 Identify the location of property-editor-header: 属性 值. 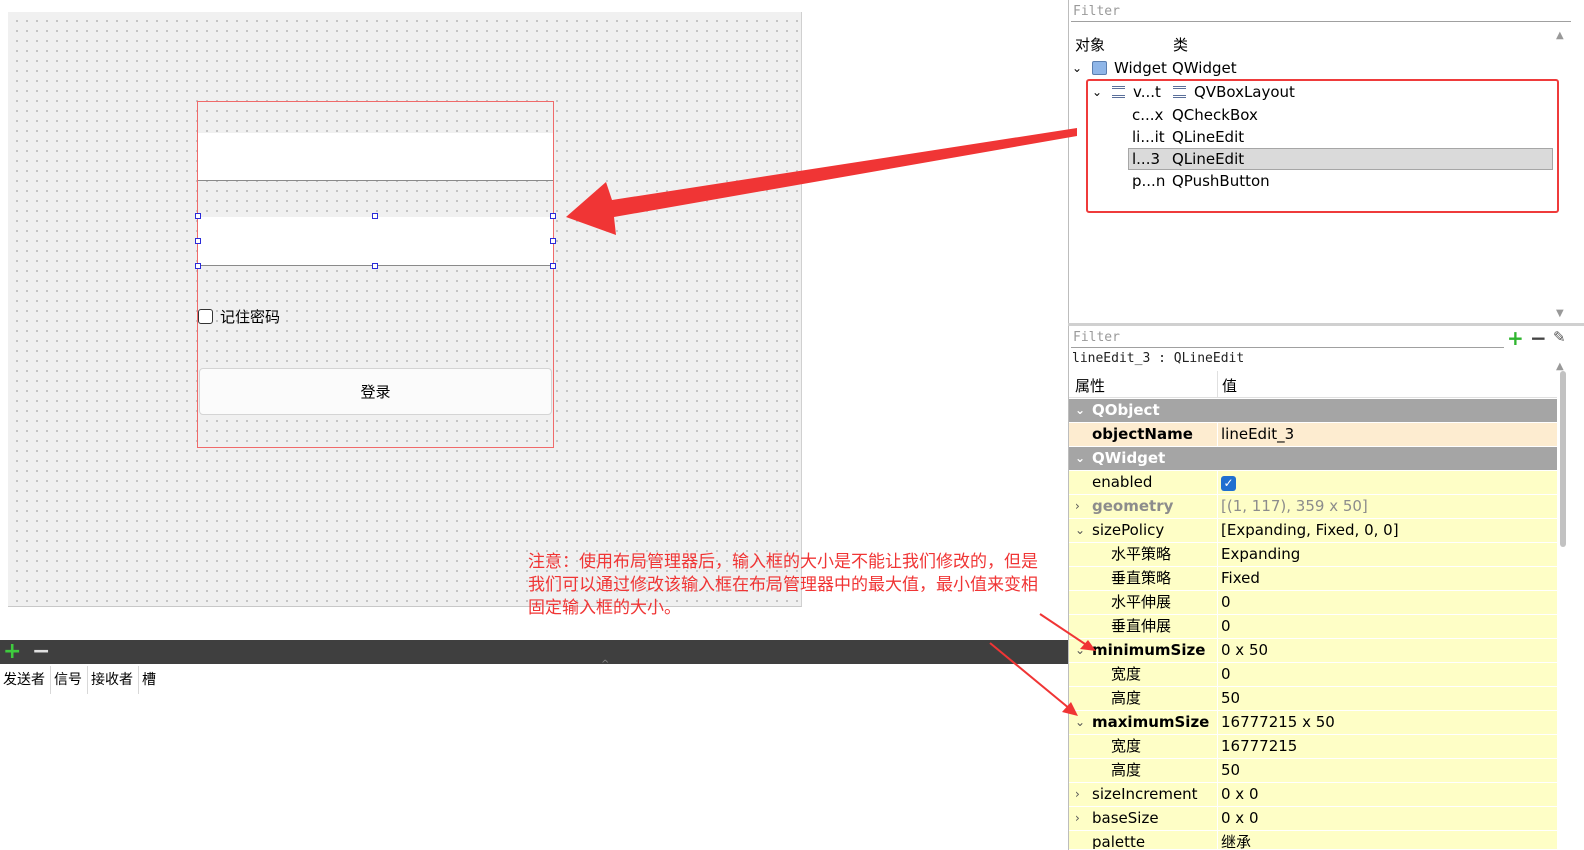
(1313, 384).